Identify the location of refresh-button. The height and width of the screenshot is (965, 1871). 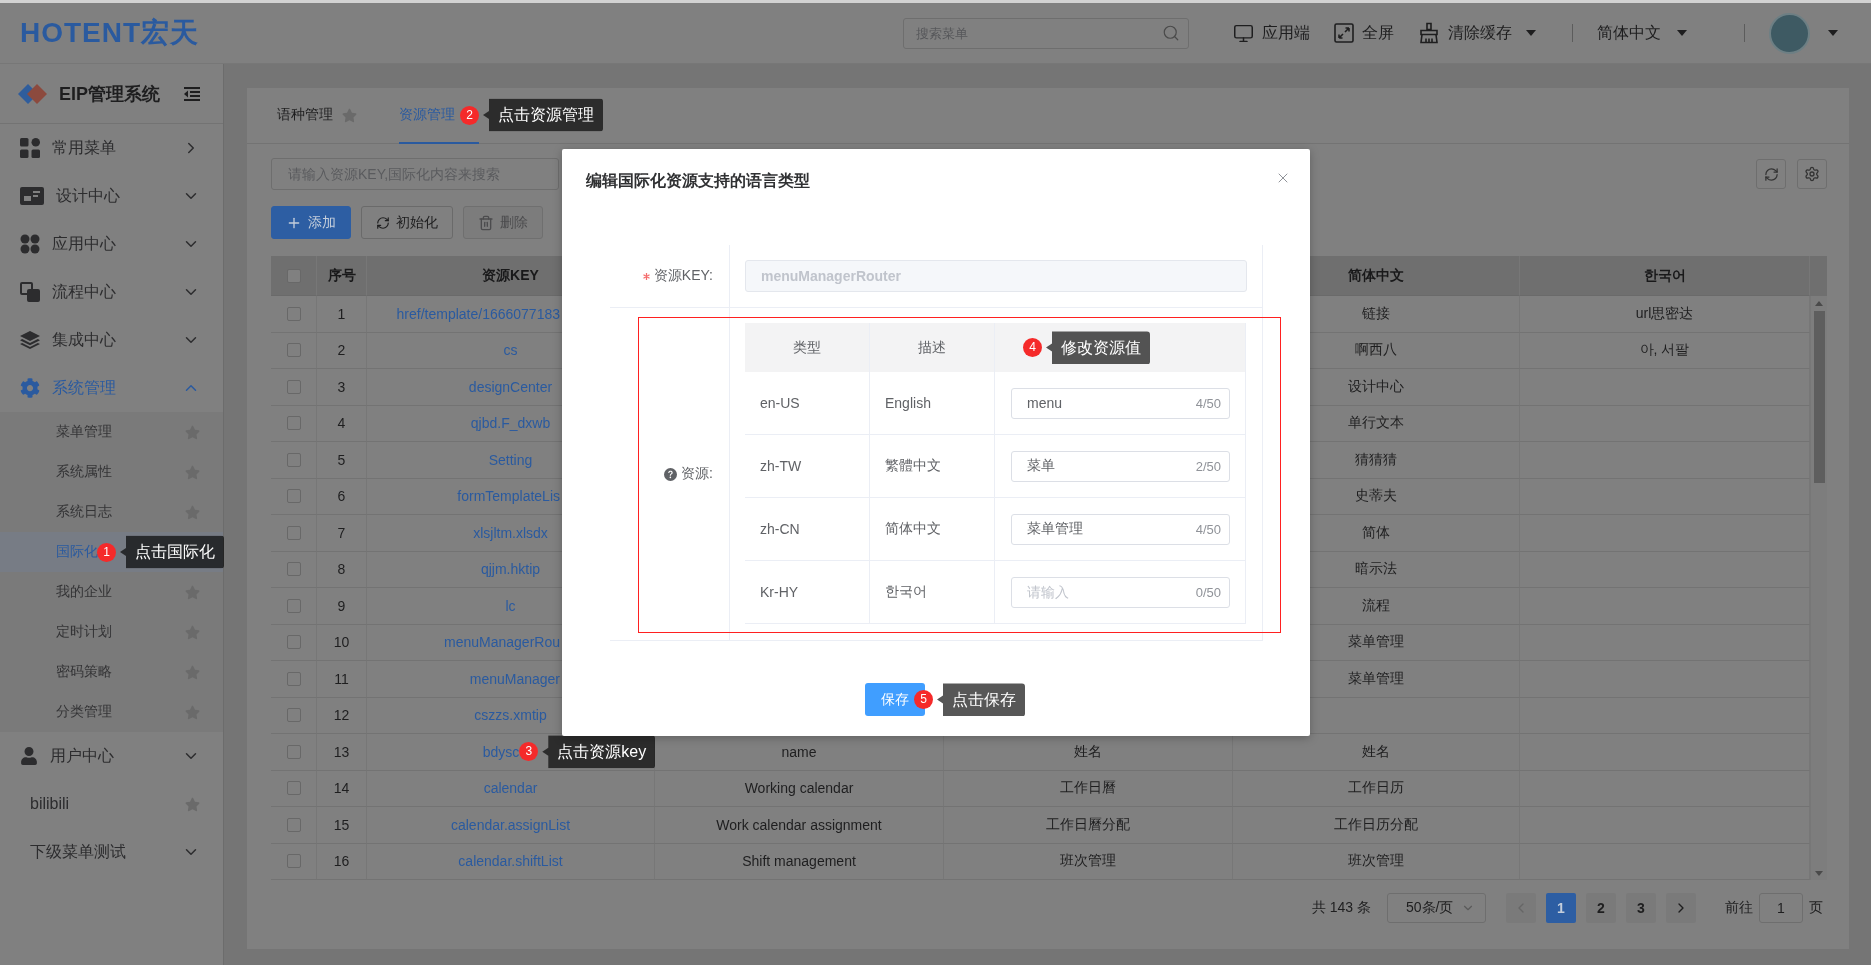
(1771, 174).